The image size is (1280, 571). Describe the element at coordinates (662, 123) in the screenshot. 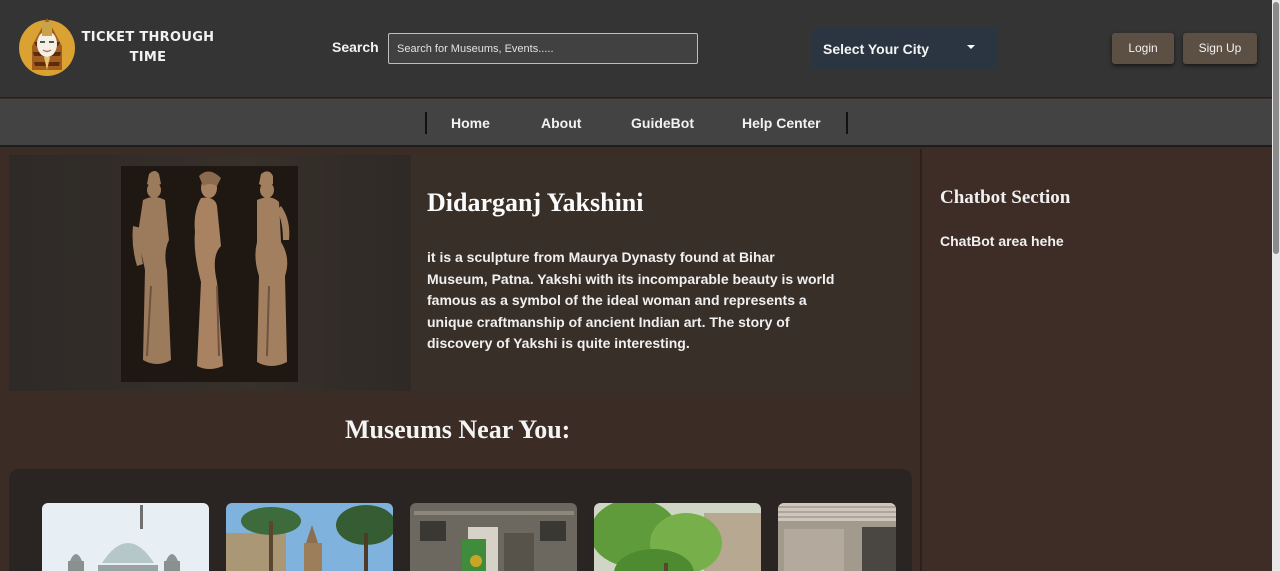

I see `nav-item-guidebot: GuideBot` at that location.